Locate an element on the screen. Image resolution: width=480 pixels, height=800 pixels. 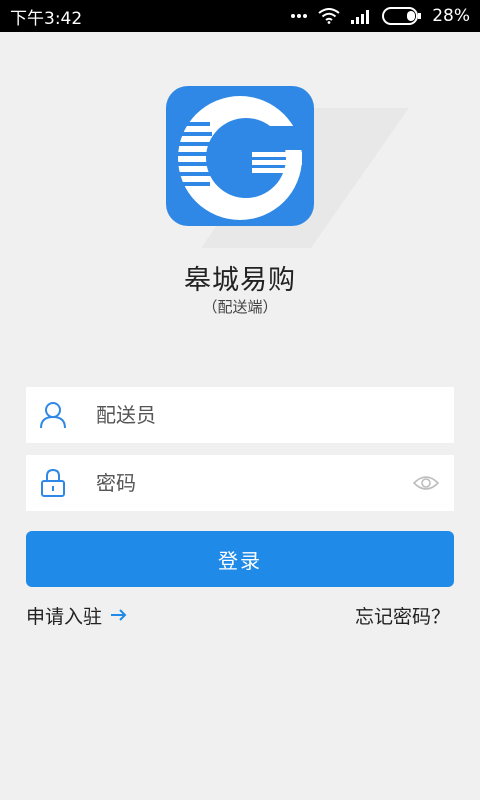
app-logo-icon is located at coordinates (240, 156).